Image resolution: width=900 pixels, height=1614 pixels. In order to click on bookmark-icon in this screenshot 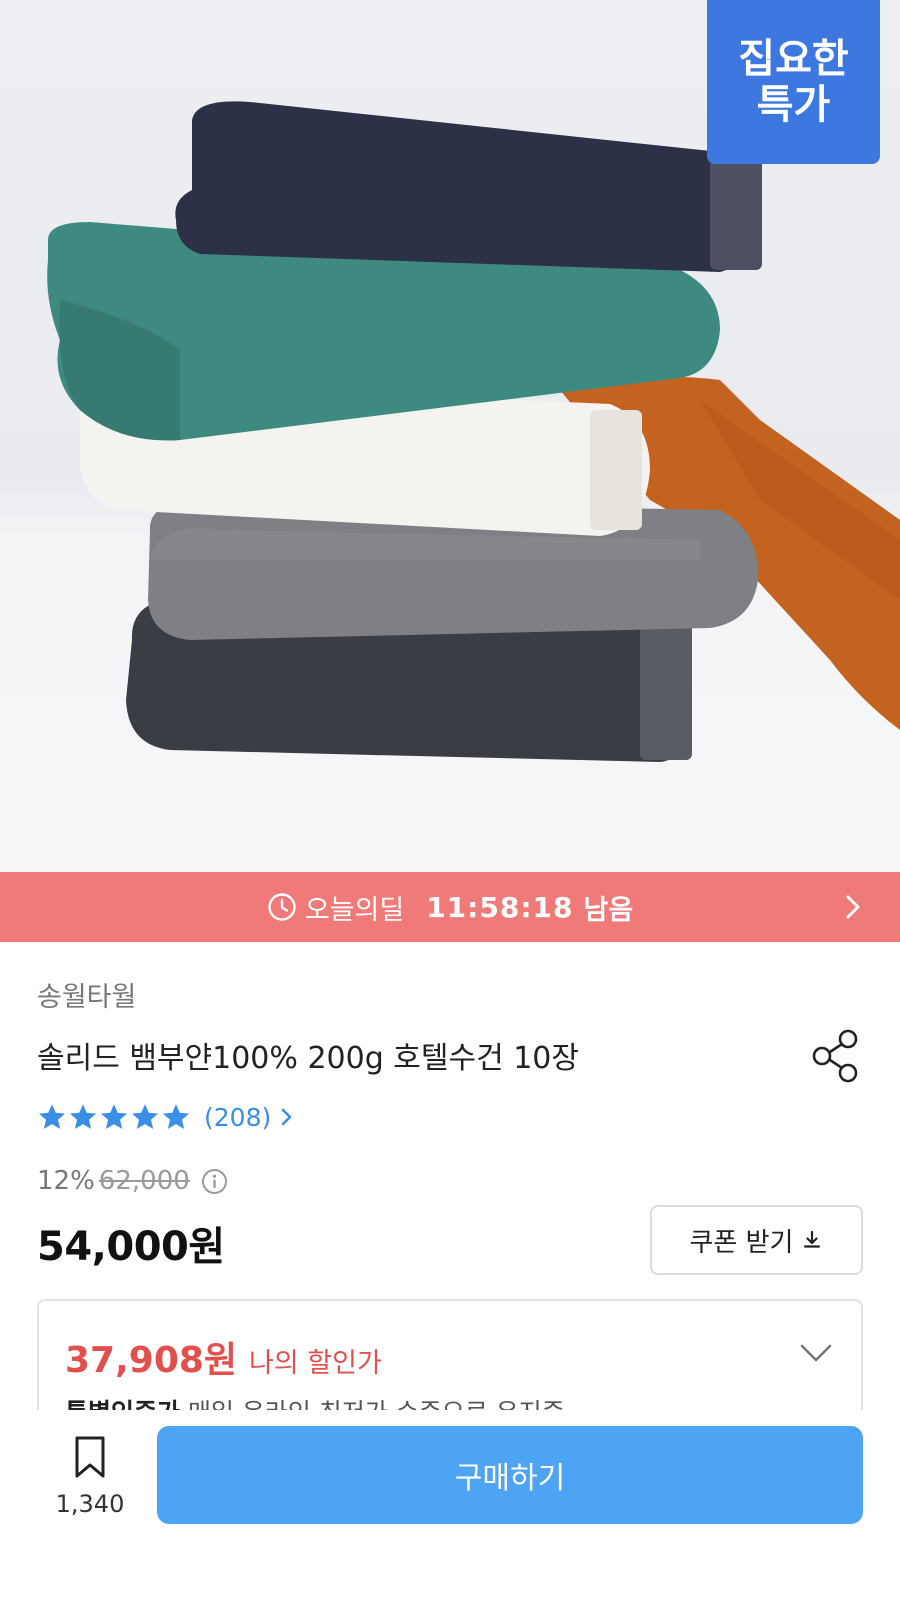, I will do `click(90, 1457)`.